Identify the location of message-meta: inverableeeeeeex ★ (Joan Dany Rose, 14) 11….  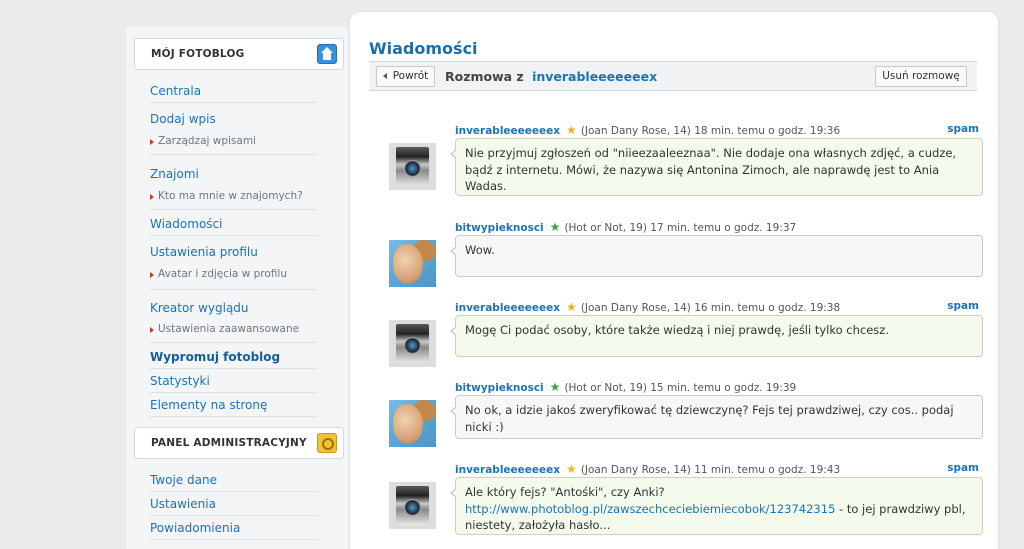
(647, 469).